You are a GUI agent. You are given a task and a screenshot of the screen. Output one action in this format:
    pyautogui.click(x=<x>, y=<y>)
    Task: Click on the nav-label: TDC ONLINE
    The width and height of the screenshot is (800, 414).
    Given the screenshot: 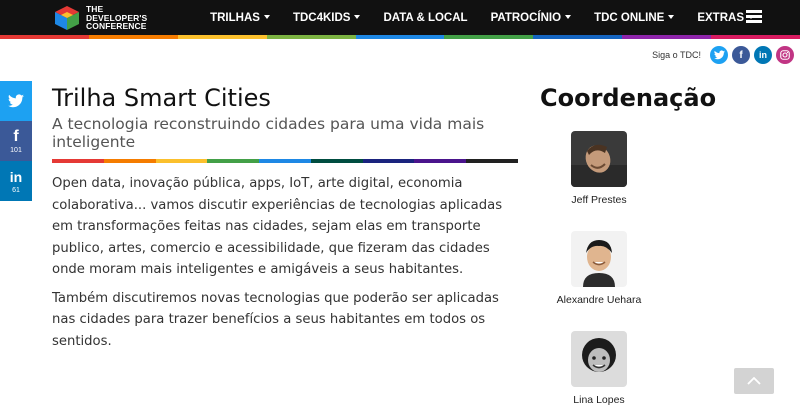 What is the action you would take?
    pyautogui.click(x=629, y=17)
    